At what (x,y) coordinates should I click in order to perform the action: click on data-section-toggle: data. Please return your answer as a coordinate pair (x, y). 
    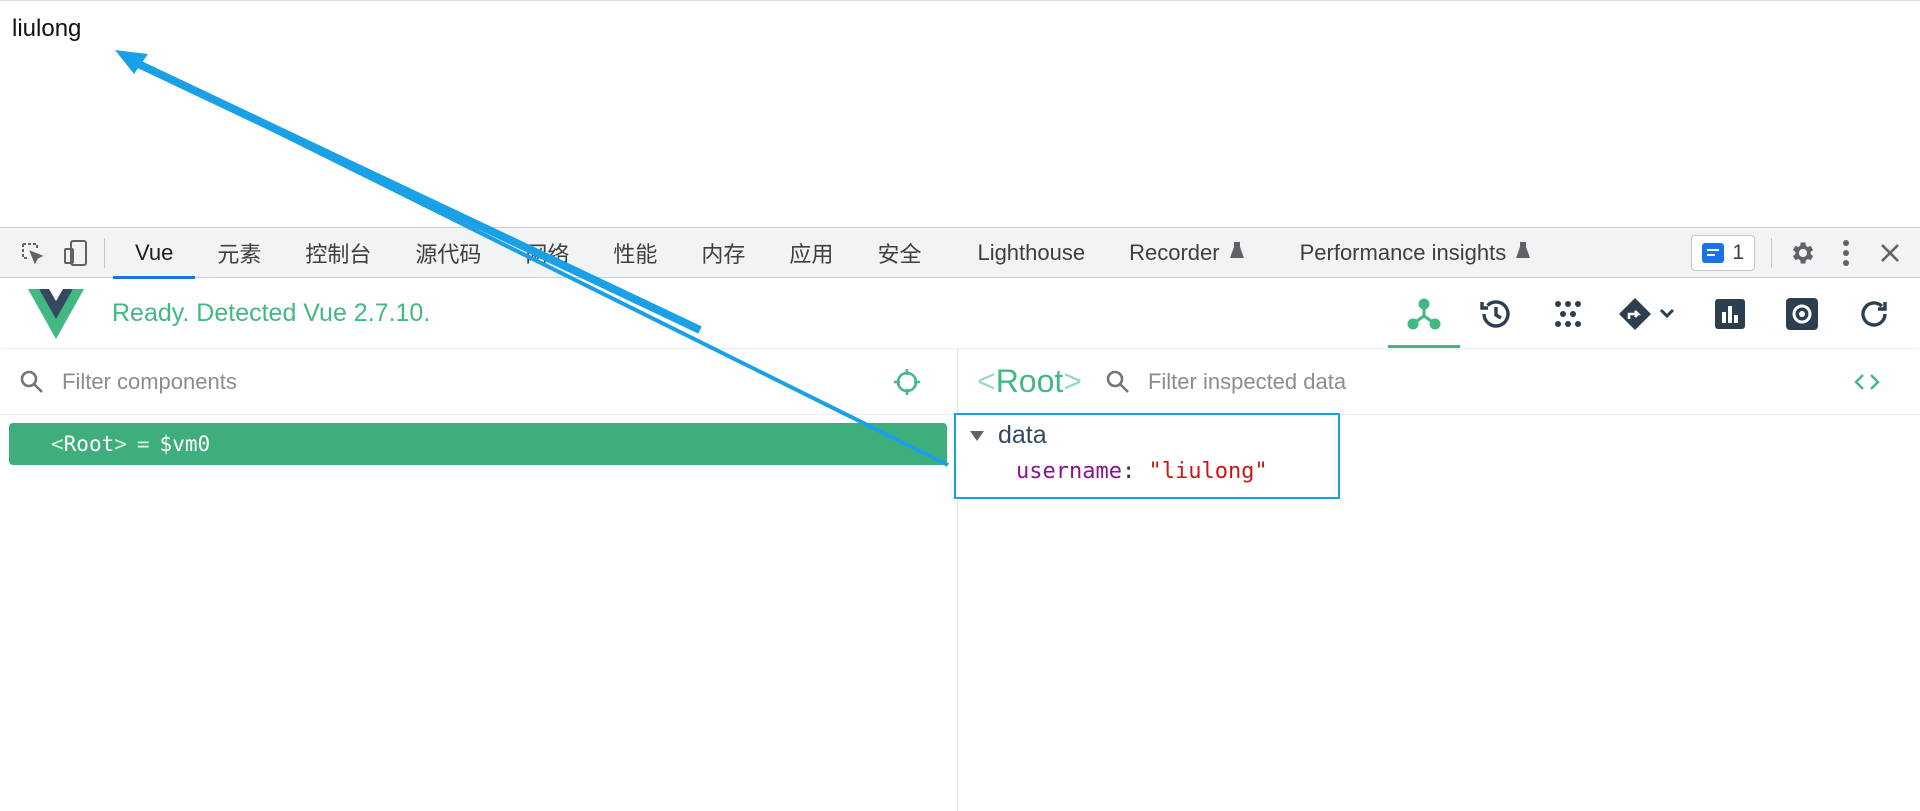
    Looking at the image, I should click on (1008, 435).